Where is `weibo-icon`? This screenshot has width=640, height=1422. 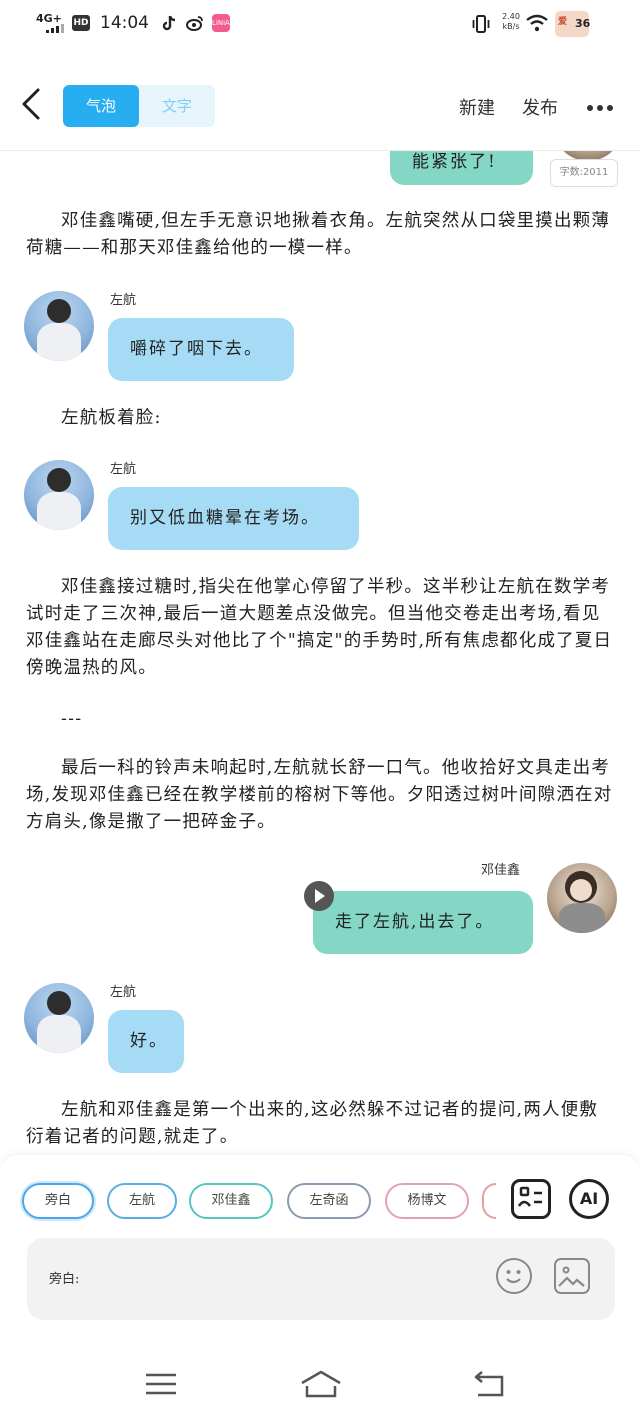
weibo-icon is located at coordinates (194, 23).